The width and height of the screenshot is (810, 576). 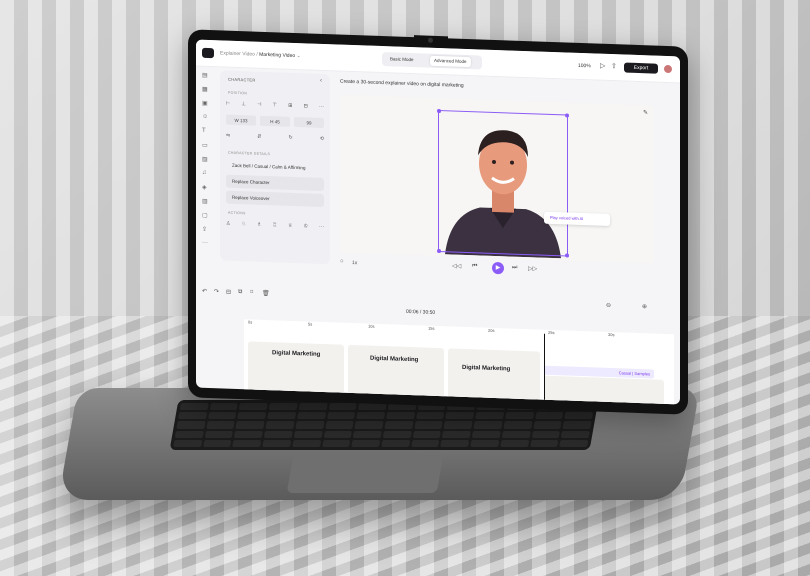 I want to click on tick-label: 25s, so click(x=551, y=332).